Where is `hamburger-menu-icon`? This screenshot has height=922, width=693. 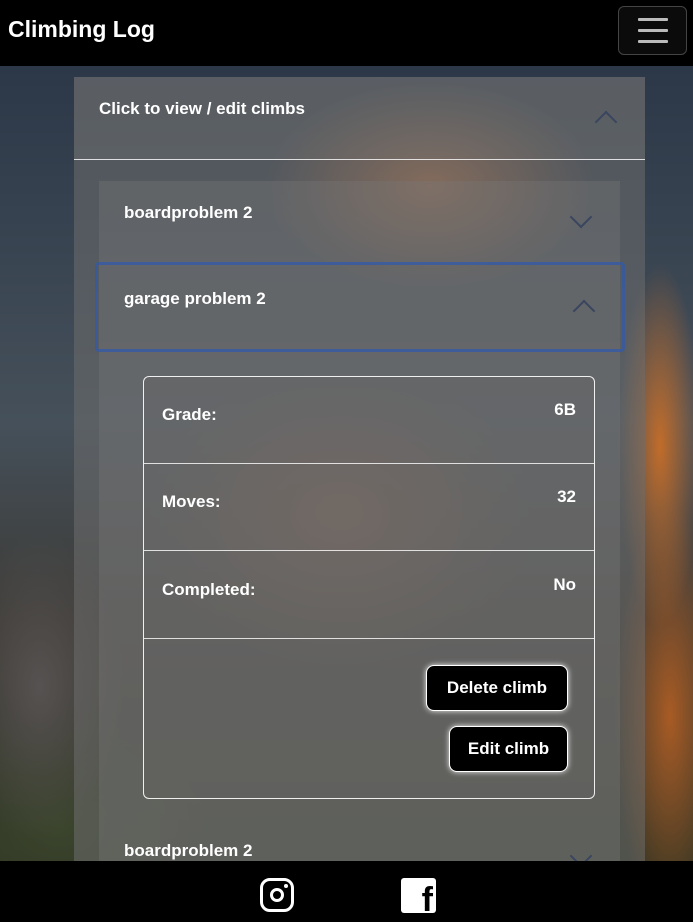 hamburger-menu-icon is located at coordinates (652, 30).